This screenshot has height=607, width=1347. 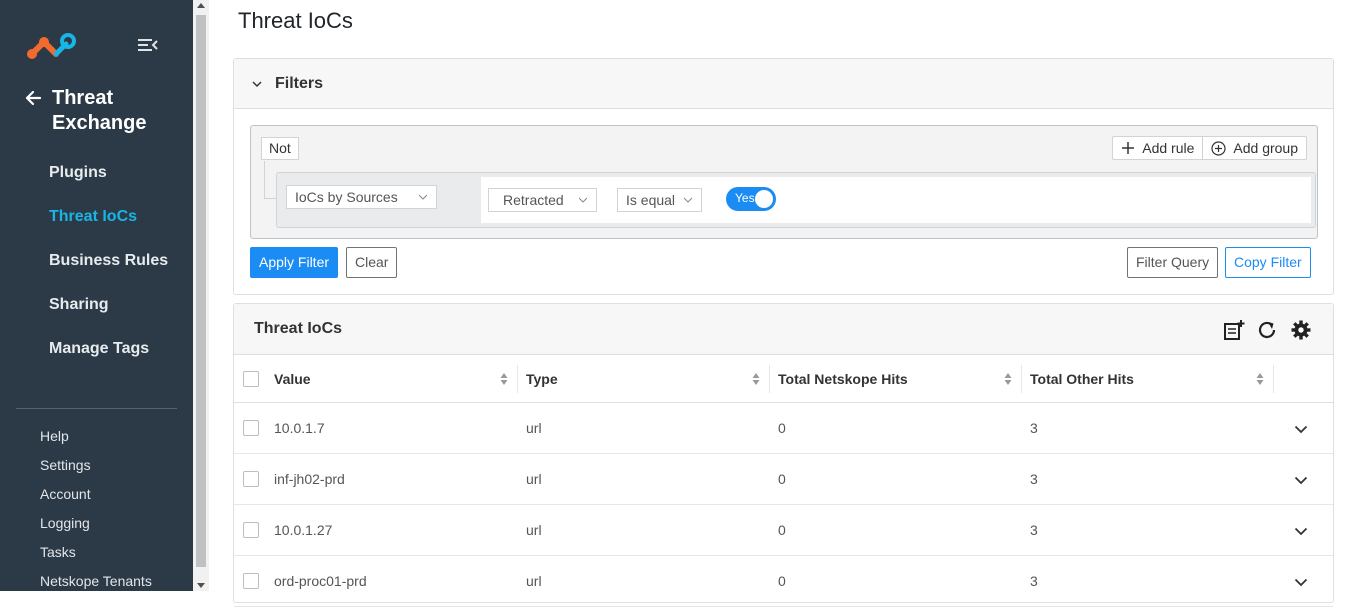 What do you see at coordinates (96, 556) in the screenshot?
I see `sidebar-item-tasks: Tasks` at bounding box center [96, 556].